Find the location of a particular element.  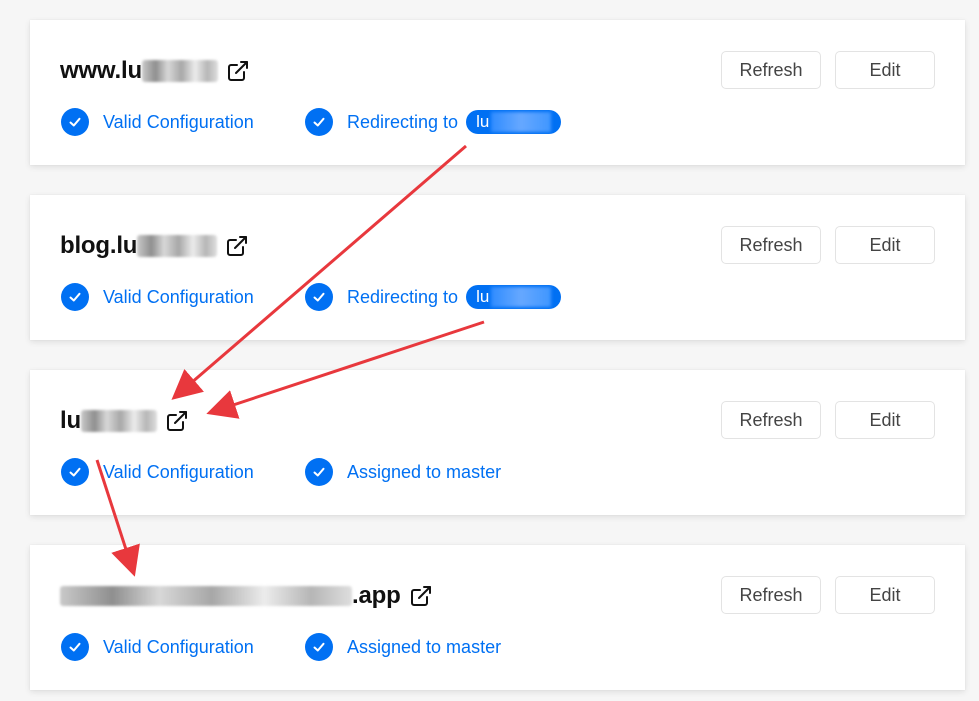

domain-name-prefix: www.lu is located at coordinates (101, 70).